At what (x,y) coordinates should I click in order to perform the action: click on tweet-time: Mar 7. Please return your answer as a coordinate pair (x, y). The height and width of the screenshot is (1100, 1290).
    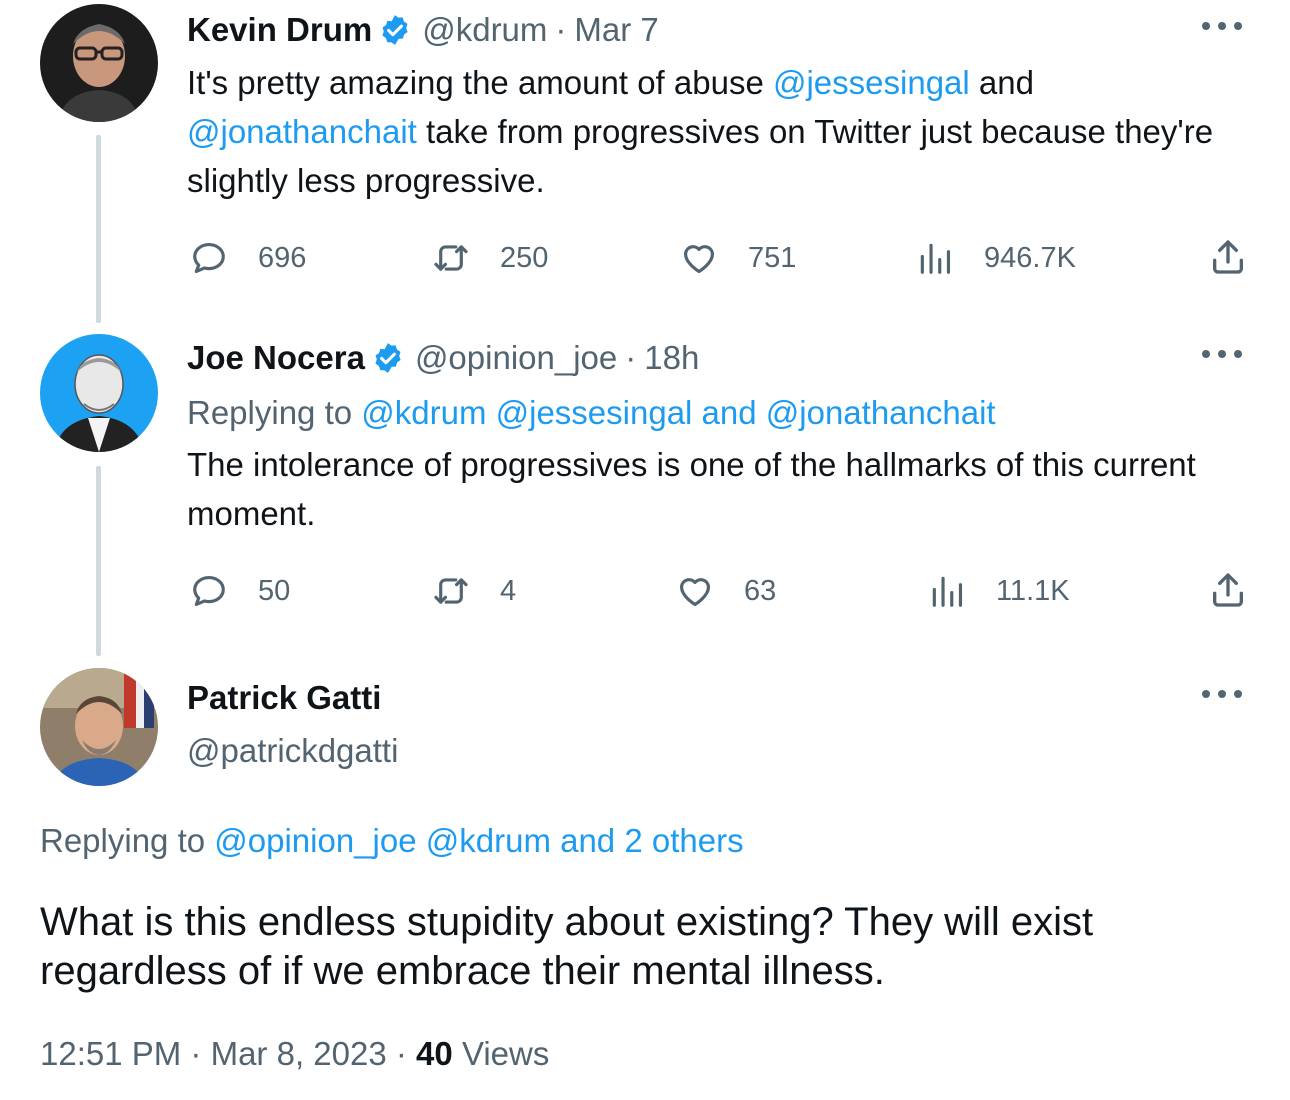
    Looking at the image, I should click on (616, 30).